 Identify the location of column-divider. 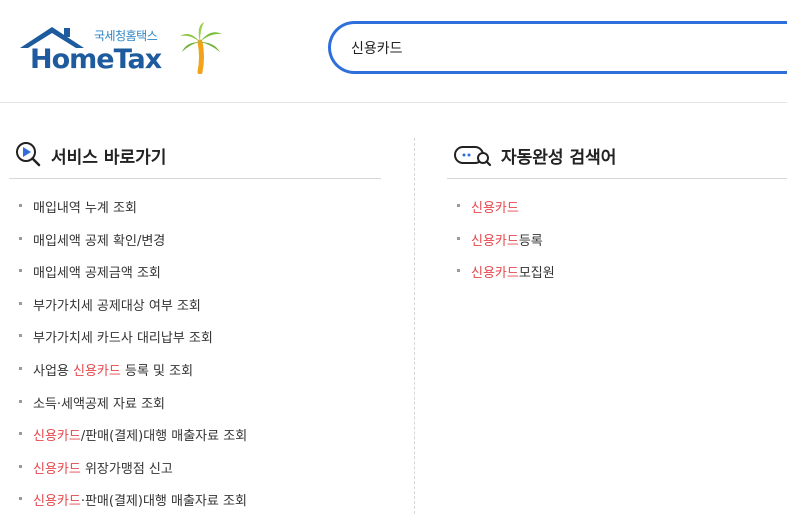
(414, 326).